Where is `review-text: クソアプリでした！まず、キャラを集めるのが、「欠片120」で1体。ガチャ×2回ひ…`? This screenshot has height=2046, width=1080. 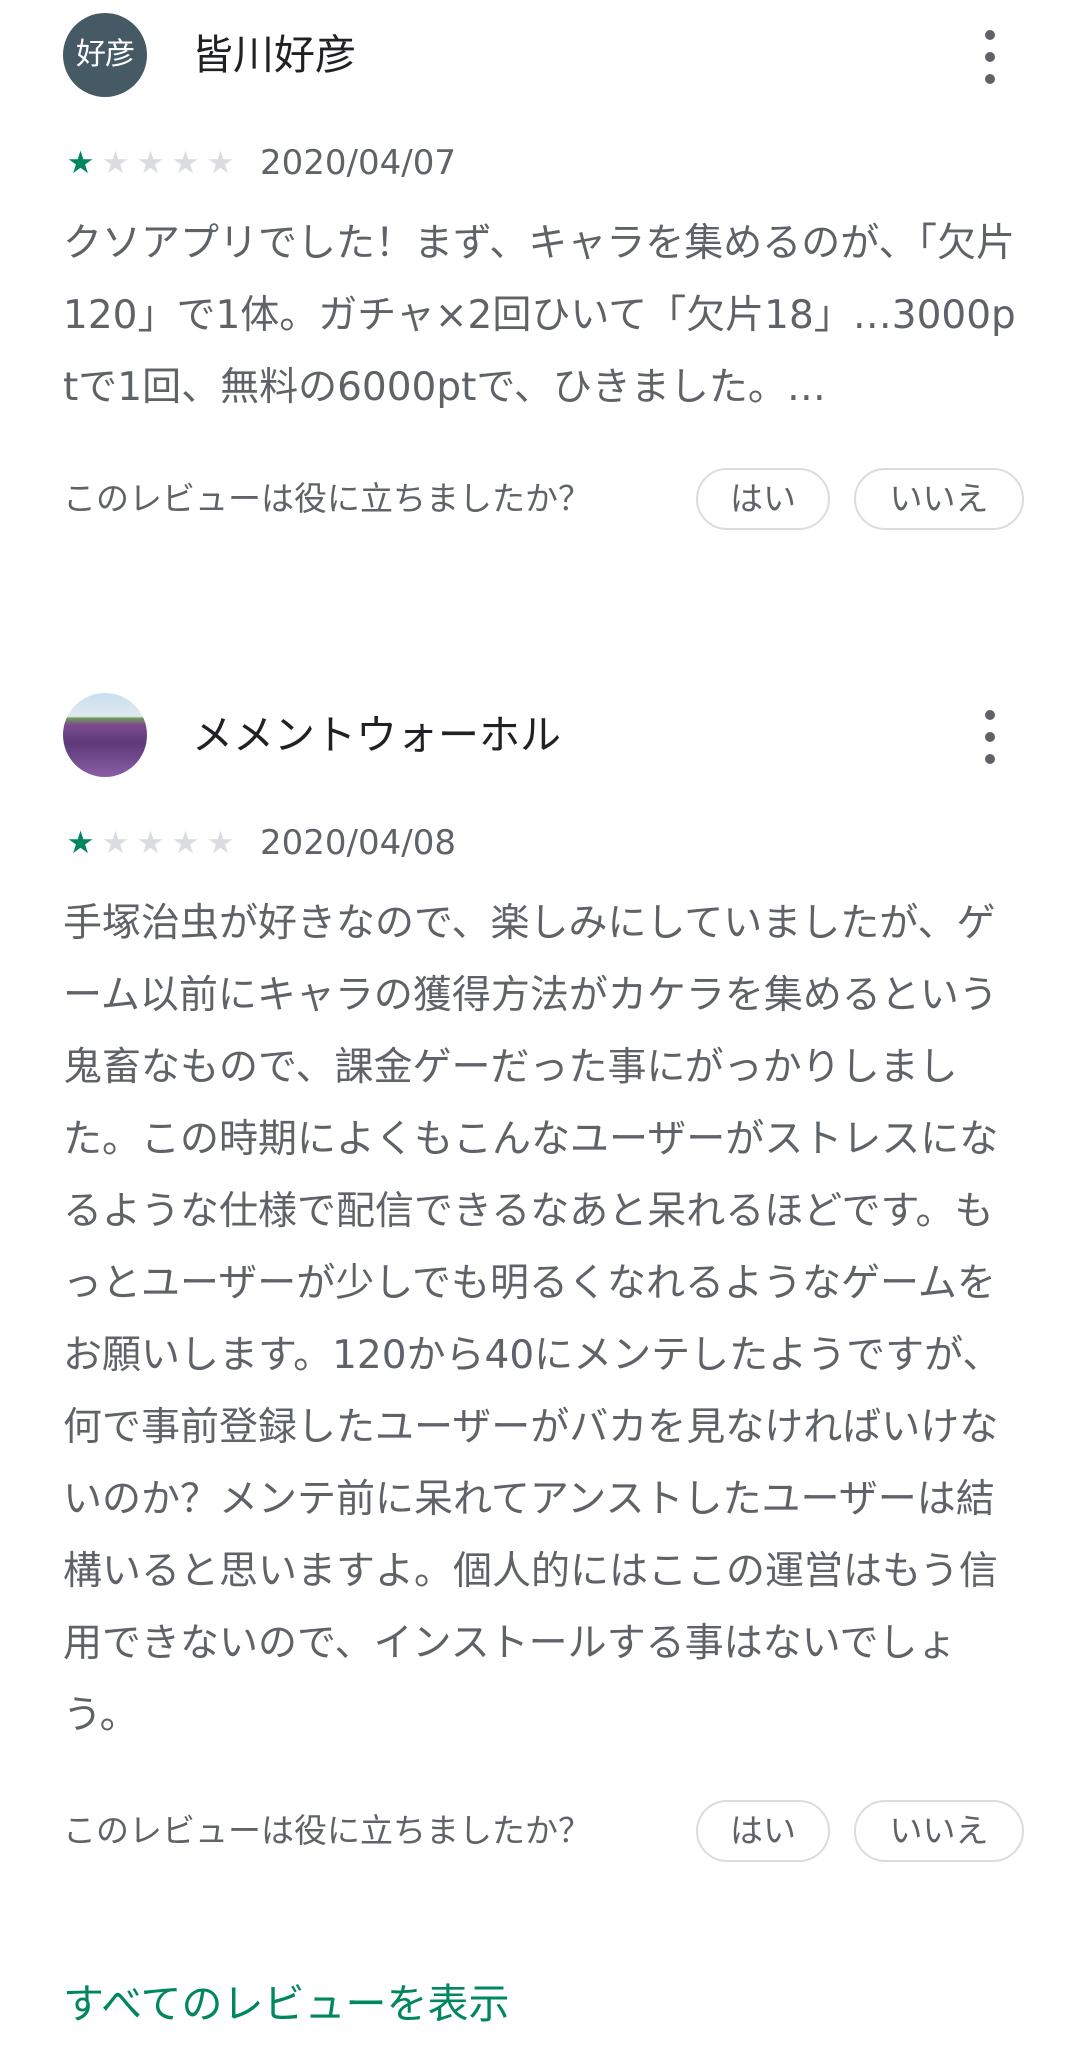 review-text: クソアプリでした！まず、キャラを集めるのが、「欠片120」で1体。ガチャ×2回ひ… is located at coordinates (543, 316).